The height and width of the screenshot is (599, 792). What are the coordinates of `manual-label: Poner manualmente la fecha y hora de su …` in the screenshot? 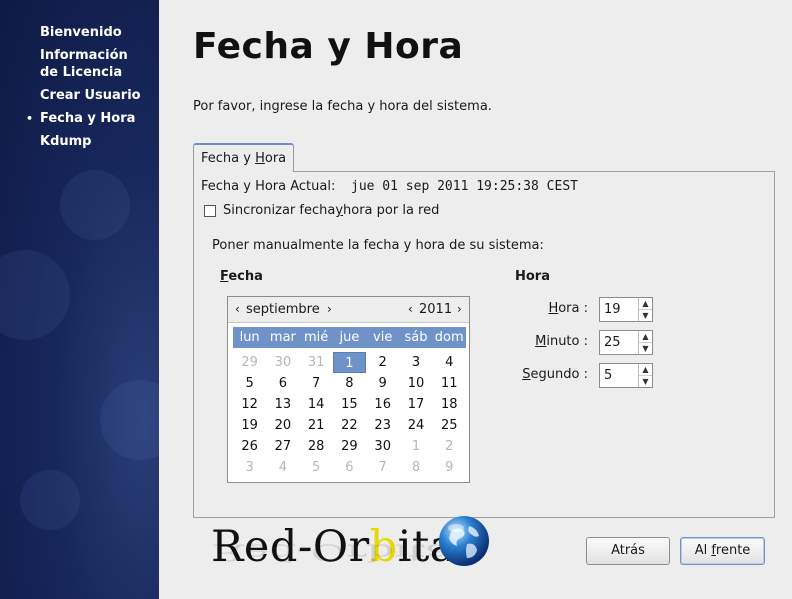 It's located at (378, 245).